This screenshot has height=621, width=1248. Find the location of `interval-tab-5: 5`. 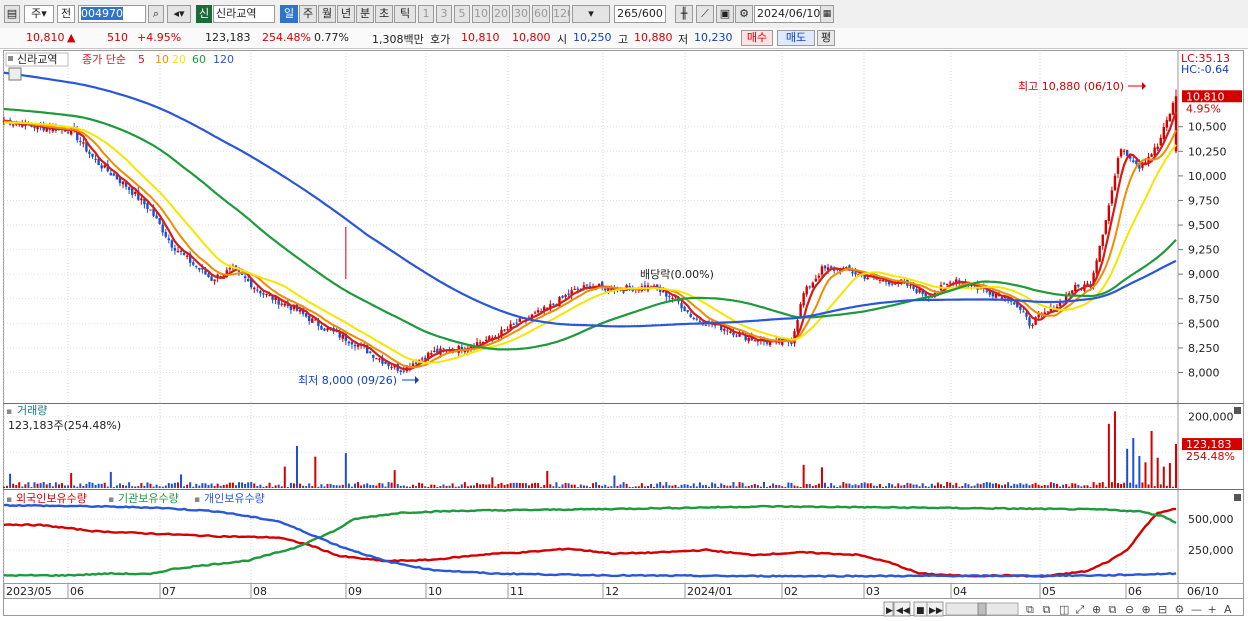

interval-tab-5: 5 is located at coordinates (462, 14).